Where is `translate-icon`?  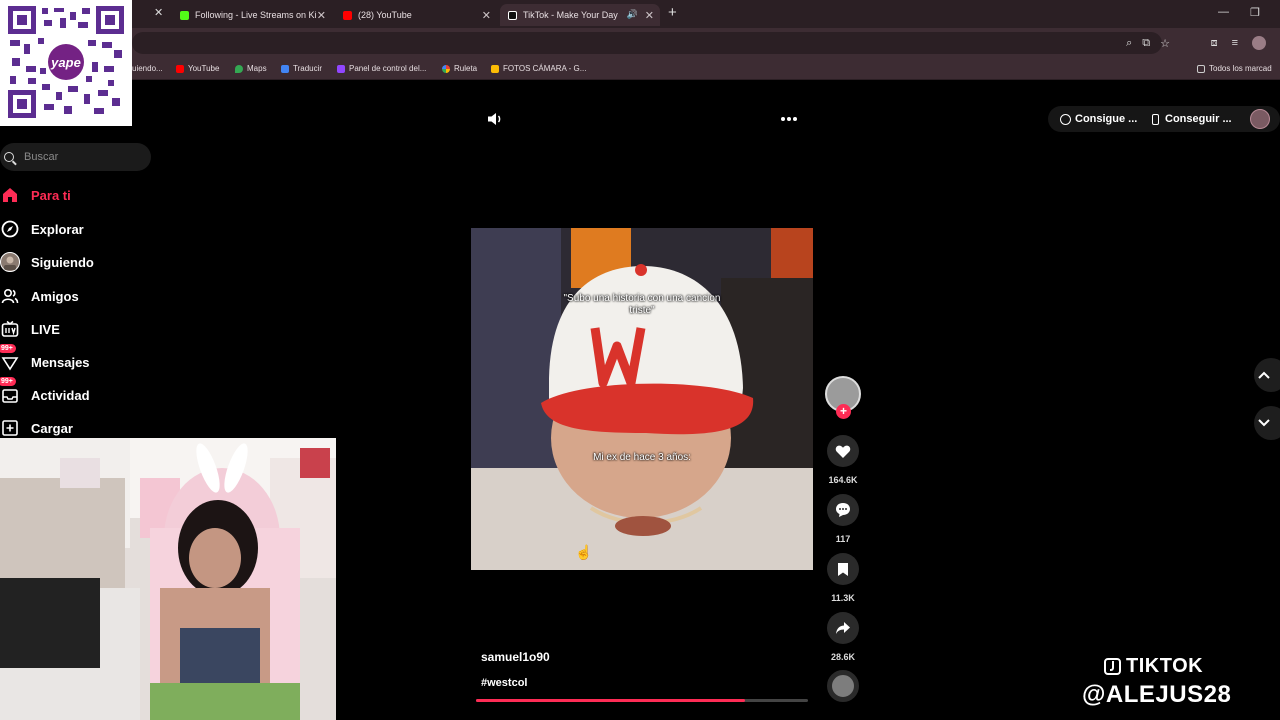
translate-icon is located at coordinates (285, 68).